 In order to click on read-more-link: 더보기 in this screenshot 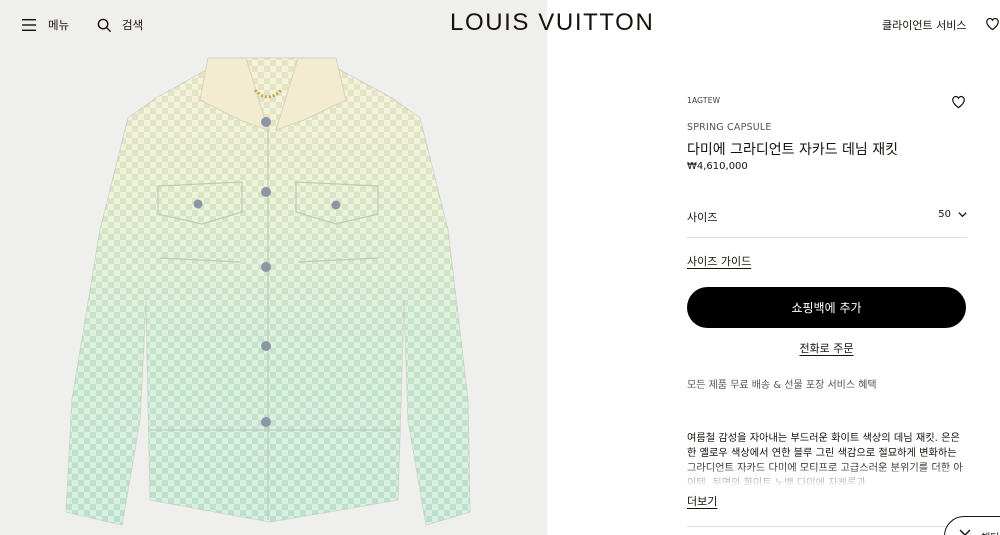, I will do `click(702, 501)`.